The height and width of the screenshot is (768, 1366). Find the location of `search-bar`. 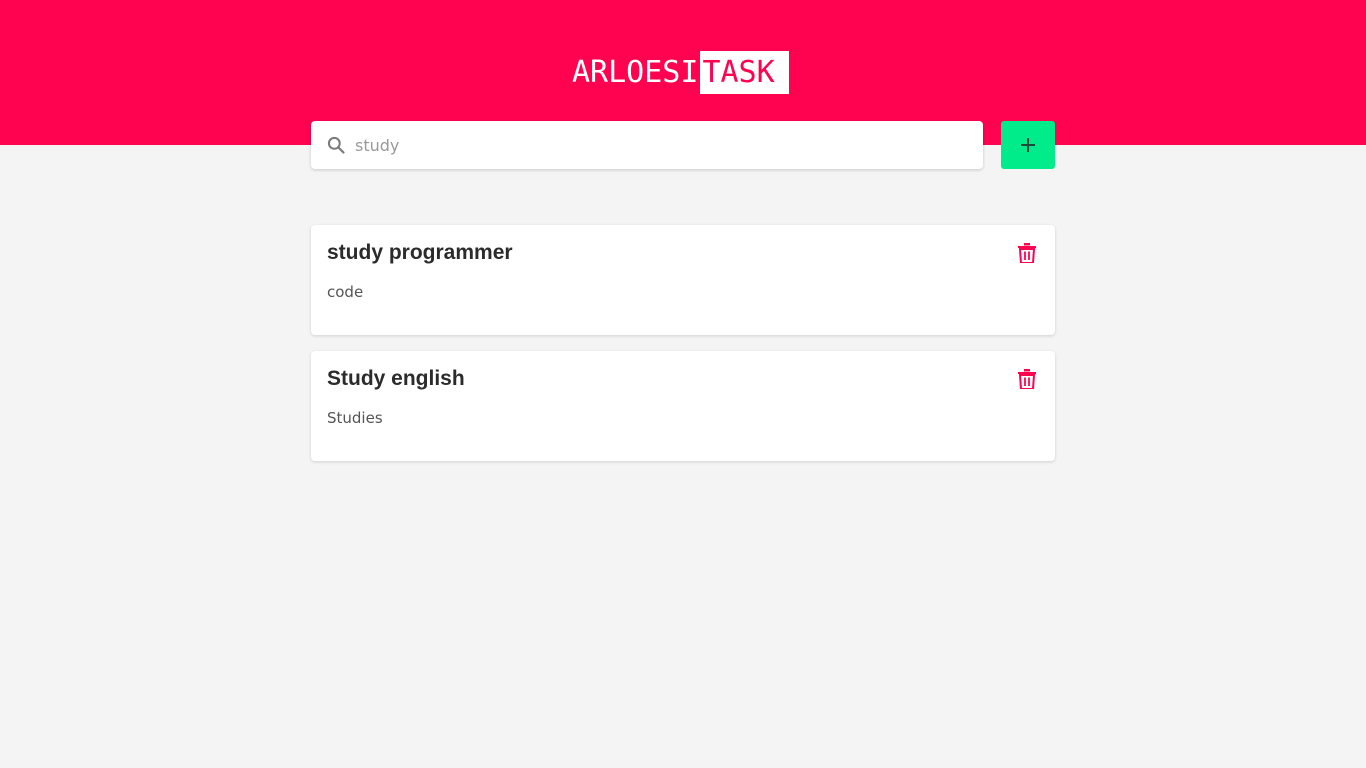

search-bar is located at coordinates (647, 145).